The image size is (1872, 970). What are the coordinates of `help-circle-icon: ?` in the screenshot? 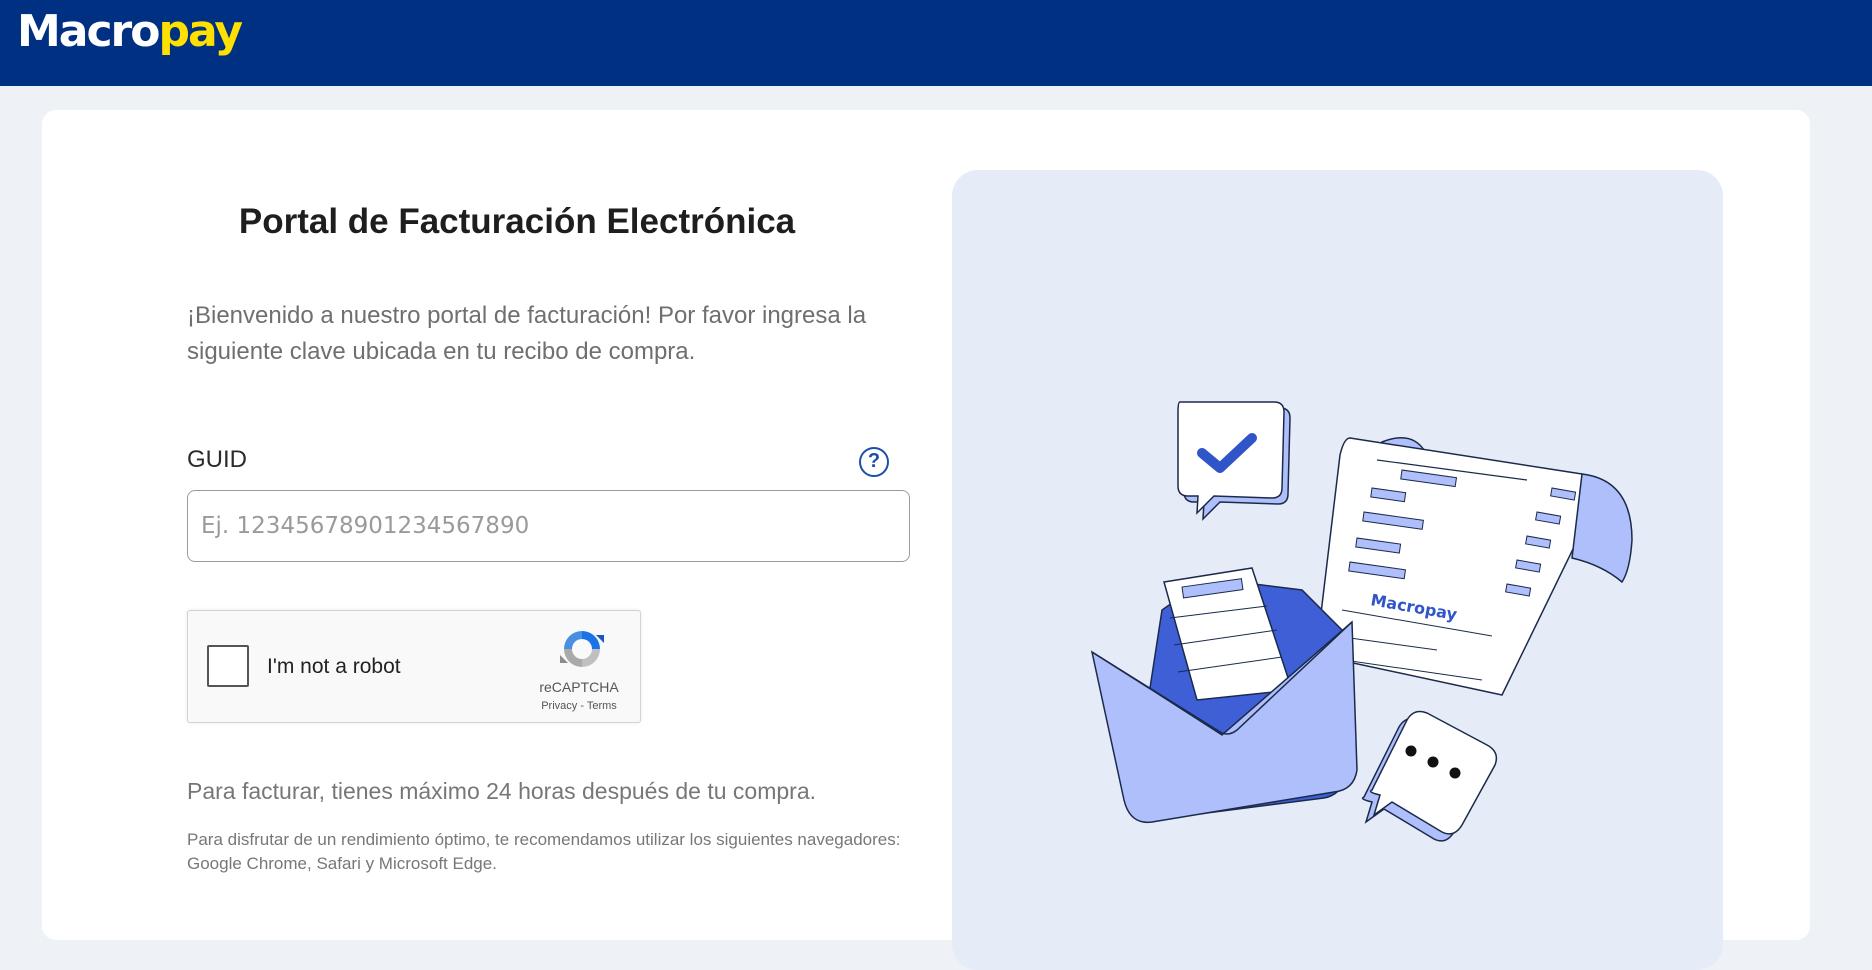 It's located at (874, 462).